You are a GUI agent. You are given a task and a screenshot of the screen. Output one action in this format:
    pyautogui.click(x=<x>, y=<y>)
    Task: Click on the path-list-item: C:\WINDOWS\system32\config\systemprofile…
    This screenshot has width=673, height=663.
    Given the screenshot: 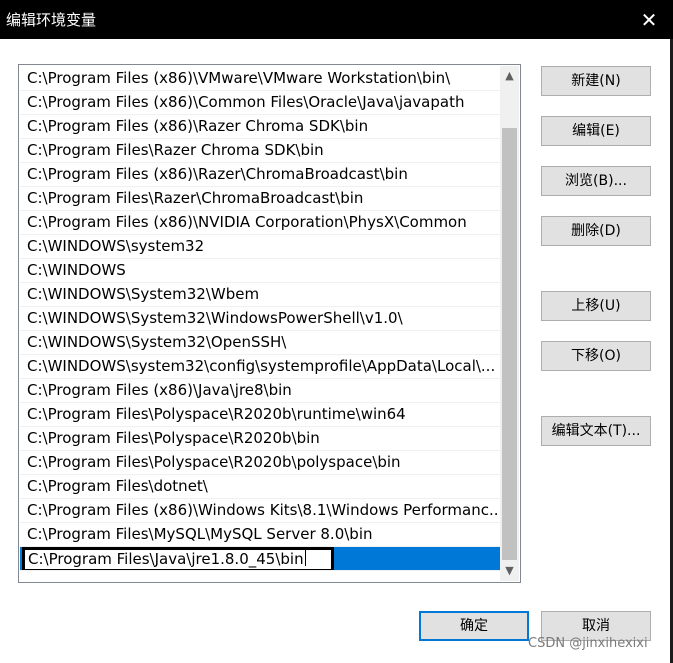 What is the action you would take?
    pyautogui.click(x=260, y=367)
    